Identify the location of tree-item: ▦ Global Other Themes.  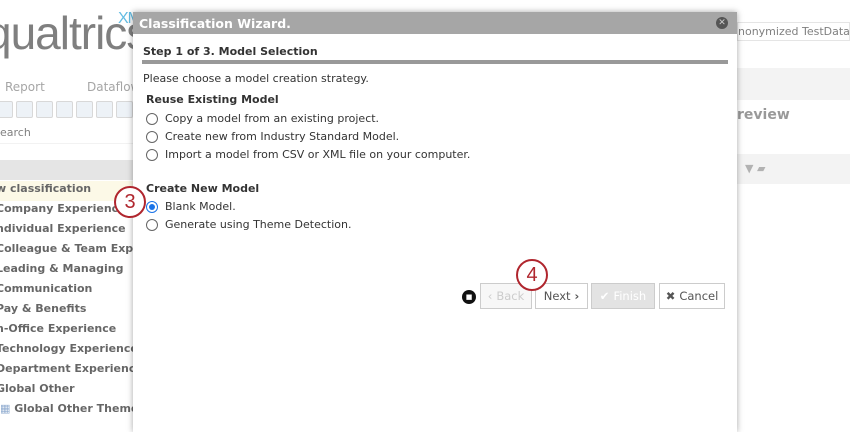
(72, 411).